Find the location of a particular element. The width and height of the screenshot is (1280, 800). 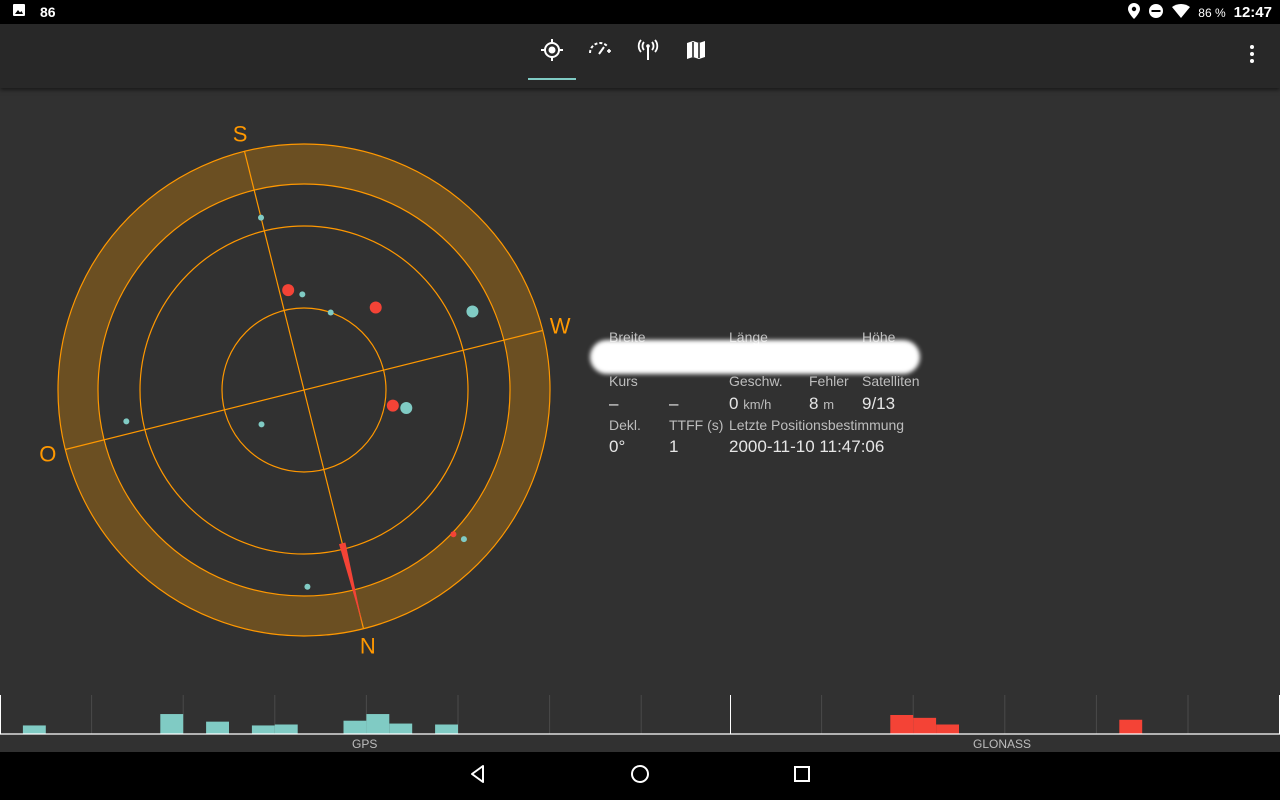

recents-button is located at coordinates (802, 776).